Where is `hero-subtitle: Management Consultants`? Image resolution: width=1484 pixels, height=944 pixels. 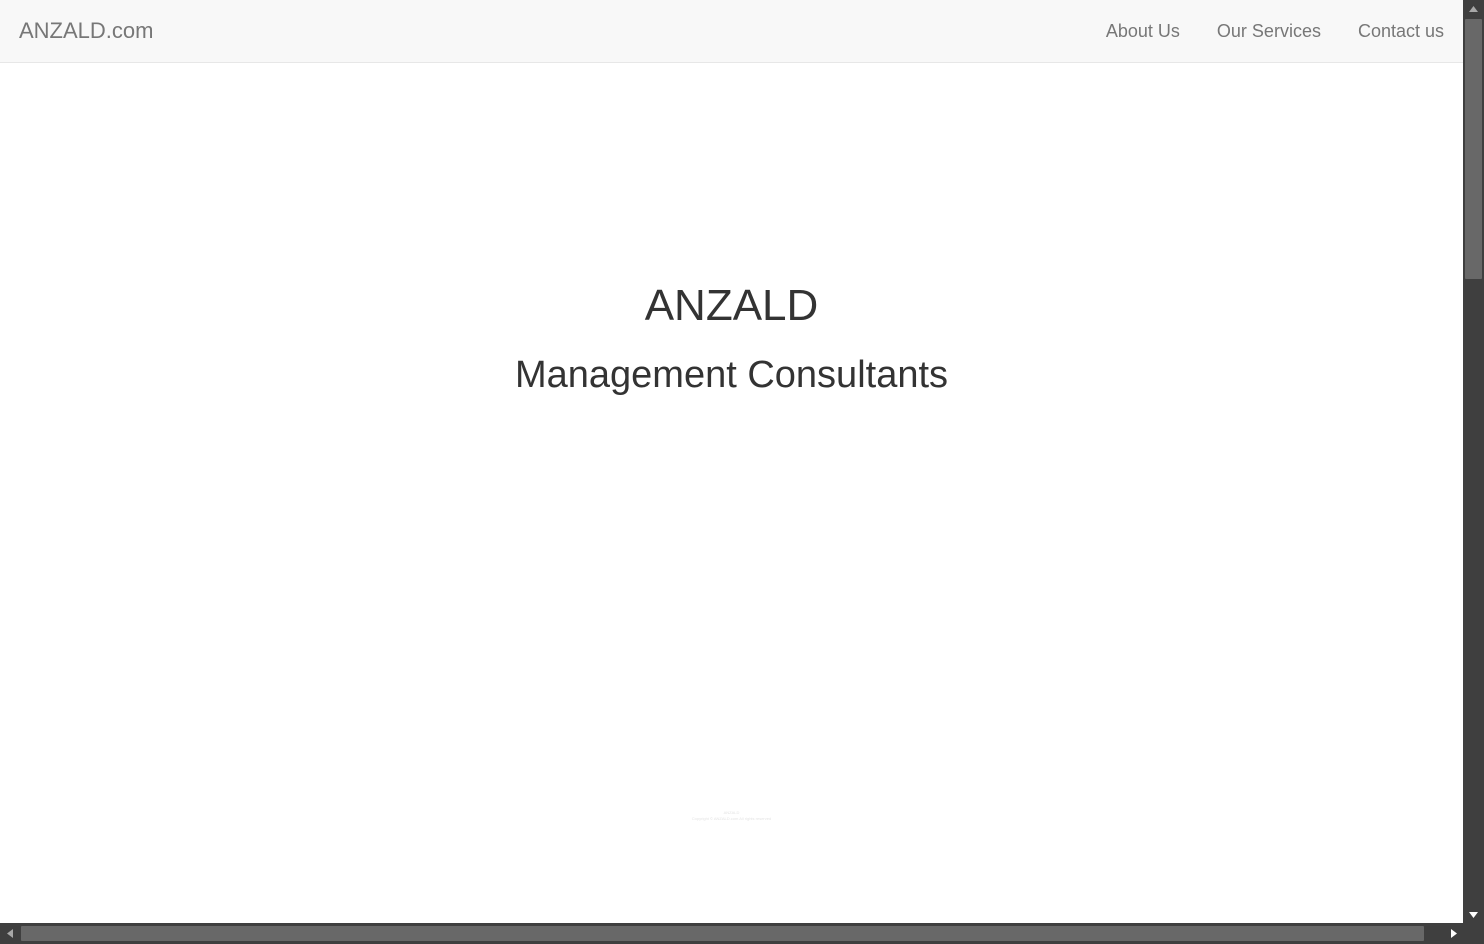 hero-subtitle: Management Consultants is located at coordinates (731, 375).